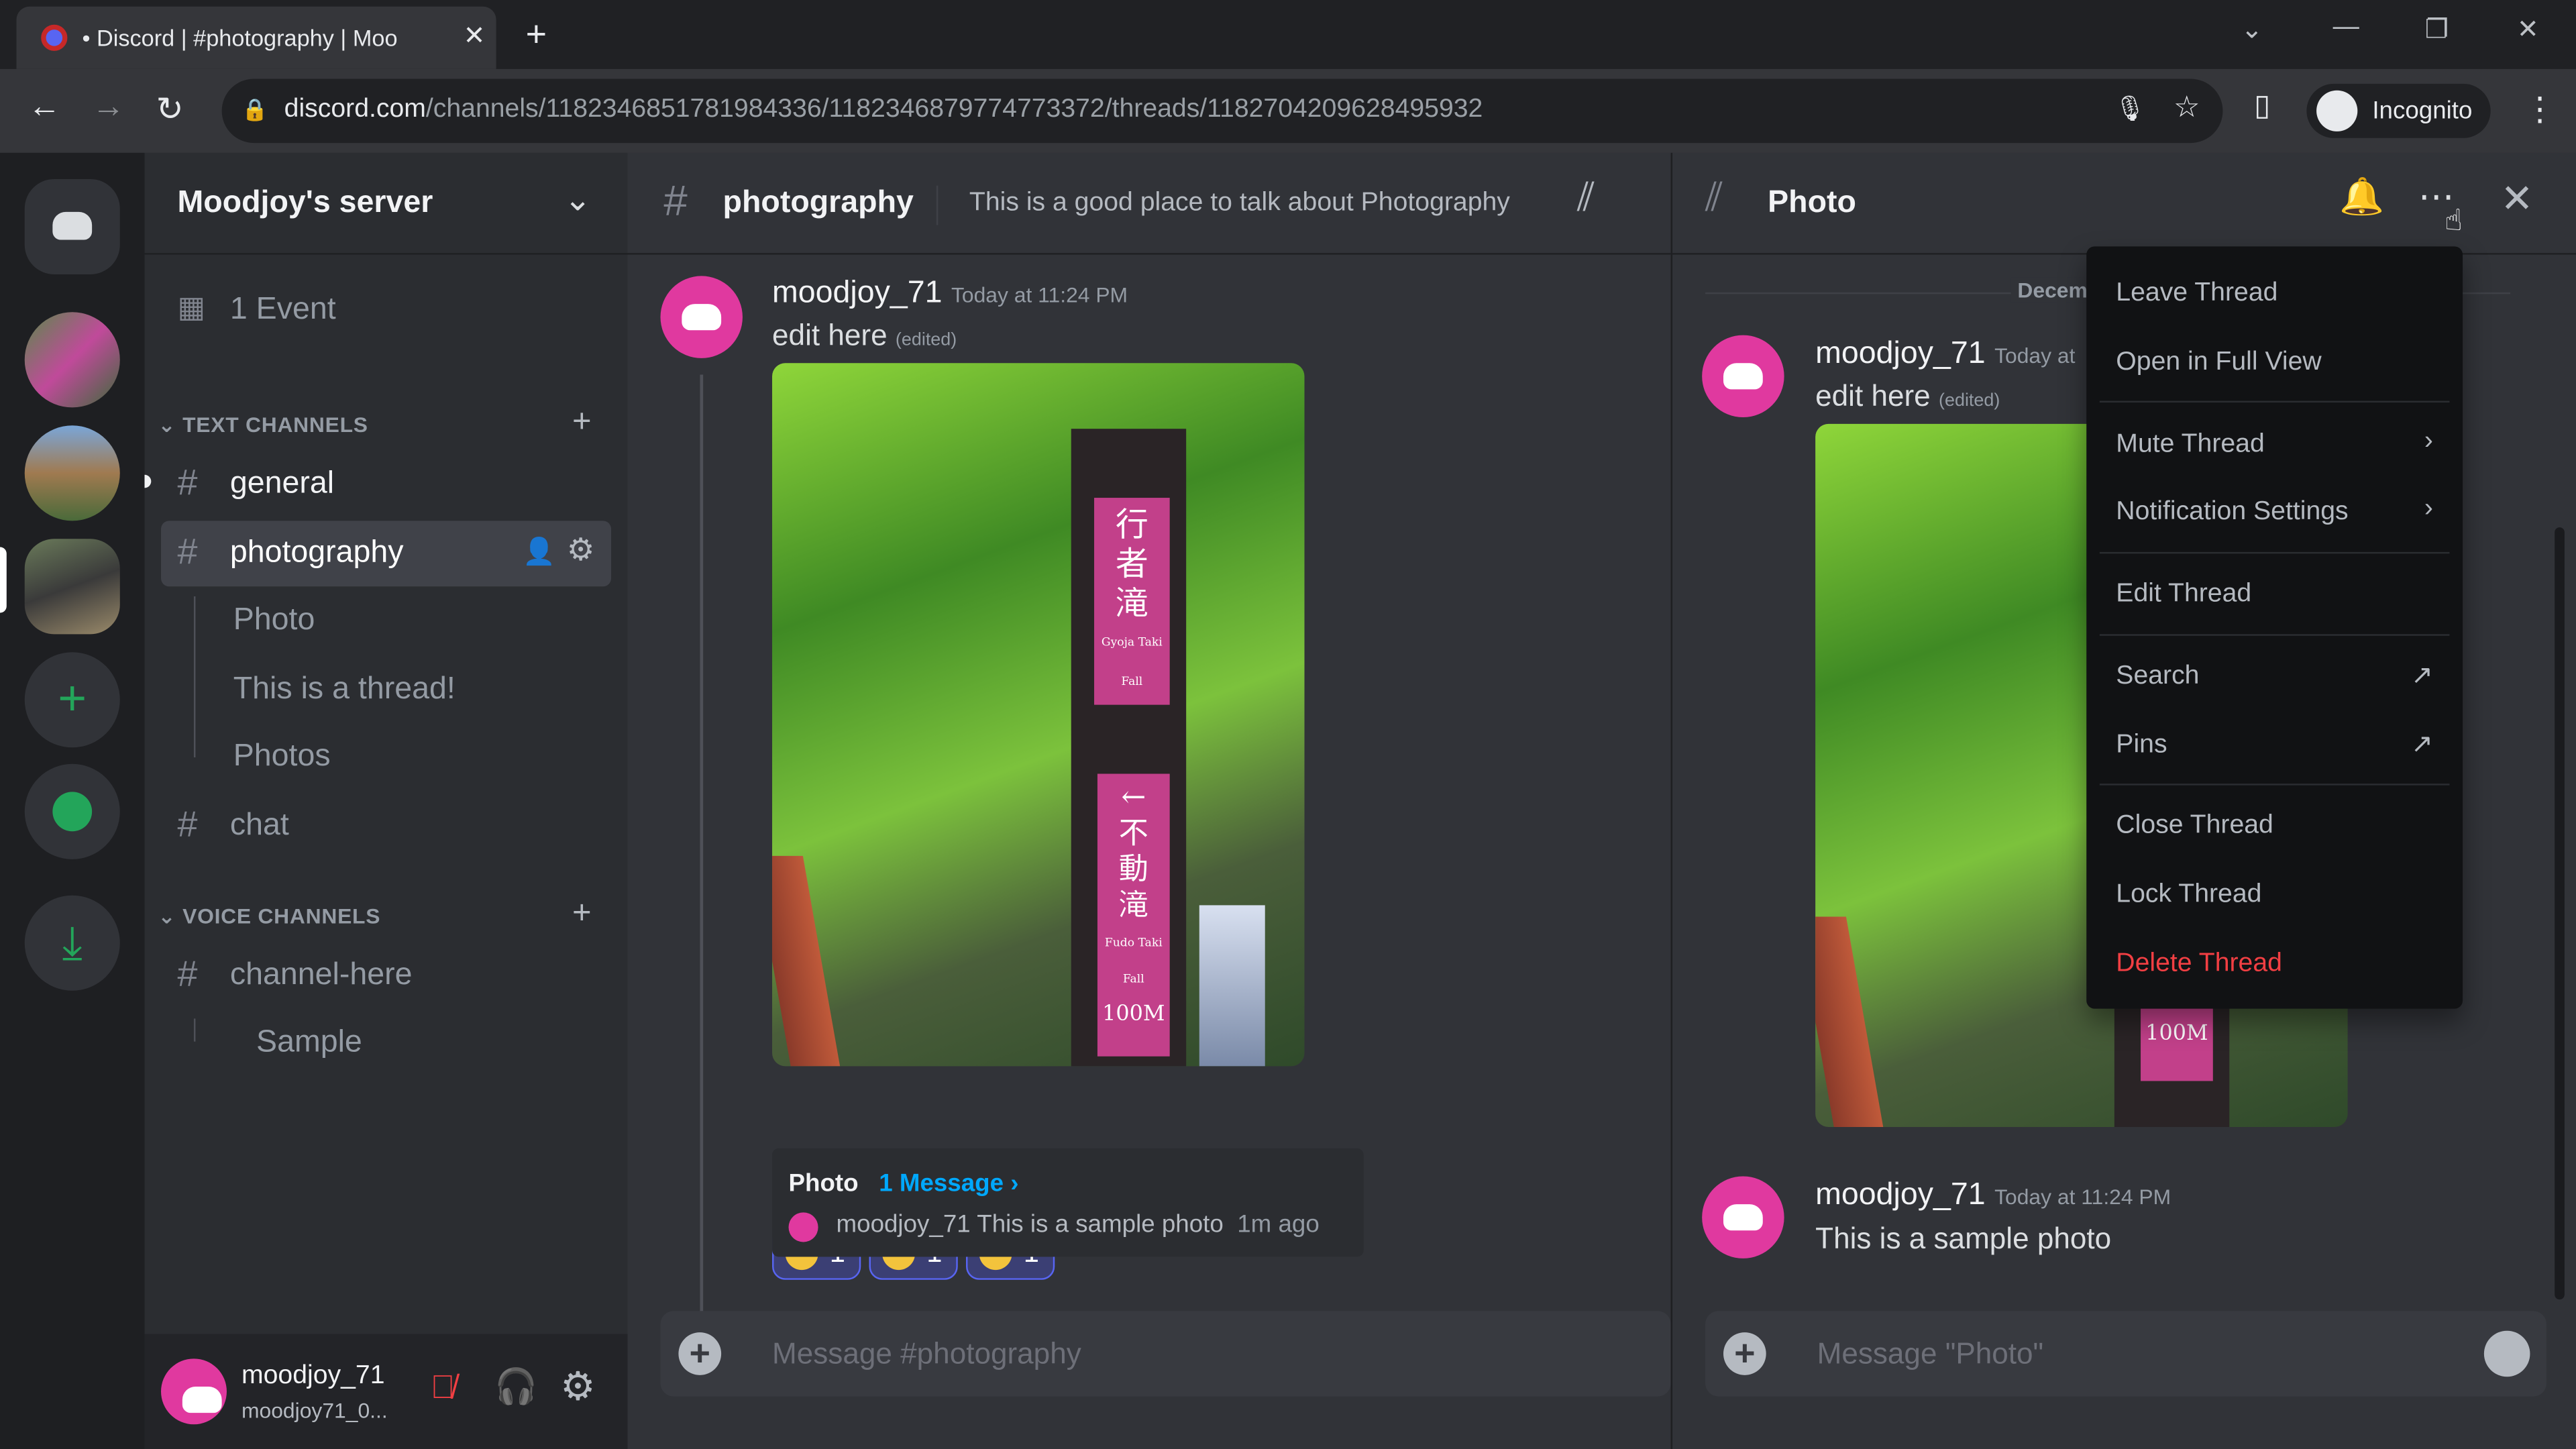 The width and height of the screenshot is (2576, 1449). Describe the element at coordinates (1165, 1354) in the screenshot. I see `message-composer: + Message #photography` at that location.